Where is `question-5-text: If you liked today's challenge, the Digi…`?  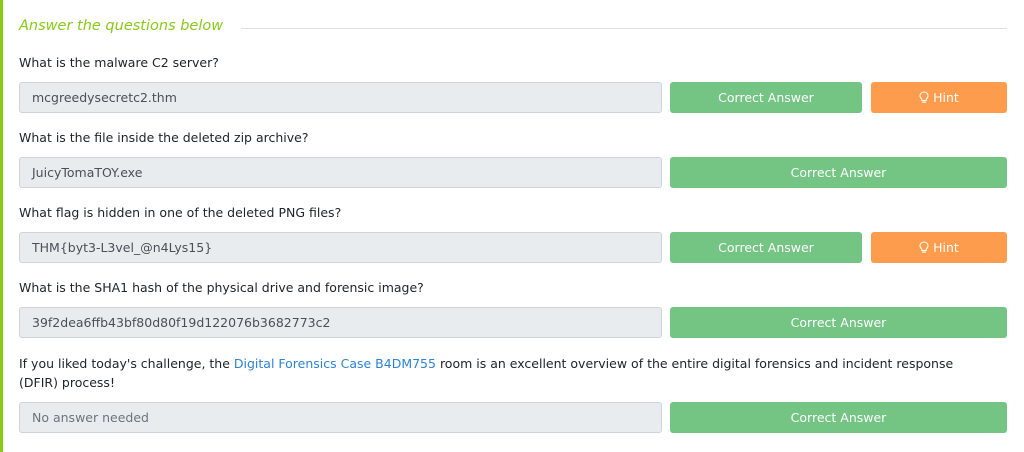 question-5-text: If you liked today's challenge, the Digi… is located at coordinates (504, 373).